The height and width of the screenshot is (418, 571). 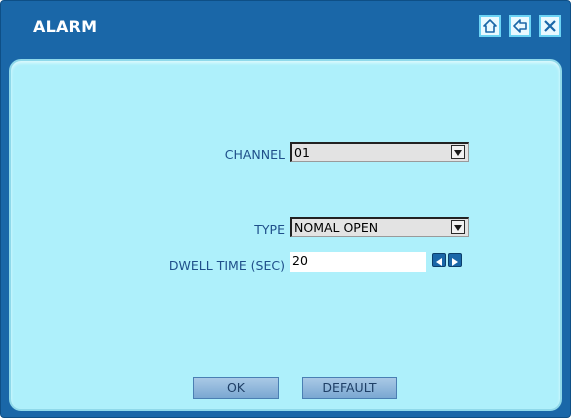 I want to click on type-value: NOMAL OPEN, so click(x=336, y=227).